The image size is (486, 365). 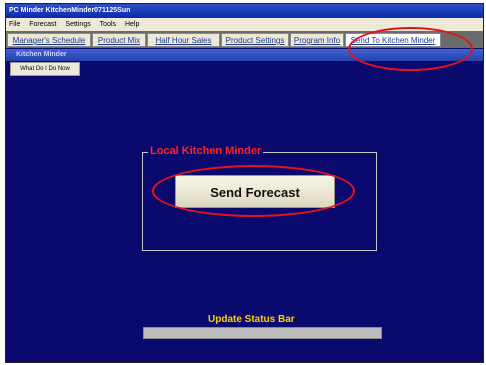 I want to click on update-status-bar, so click(x=262, y=333).